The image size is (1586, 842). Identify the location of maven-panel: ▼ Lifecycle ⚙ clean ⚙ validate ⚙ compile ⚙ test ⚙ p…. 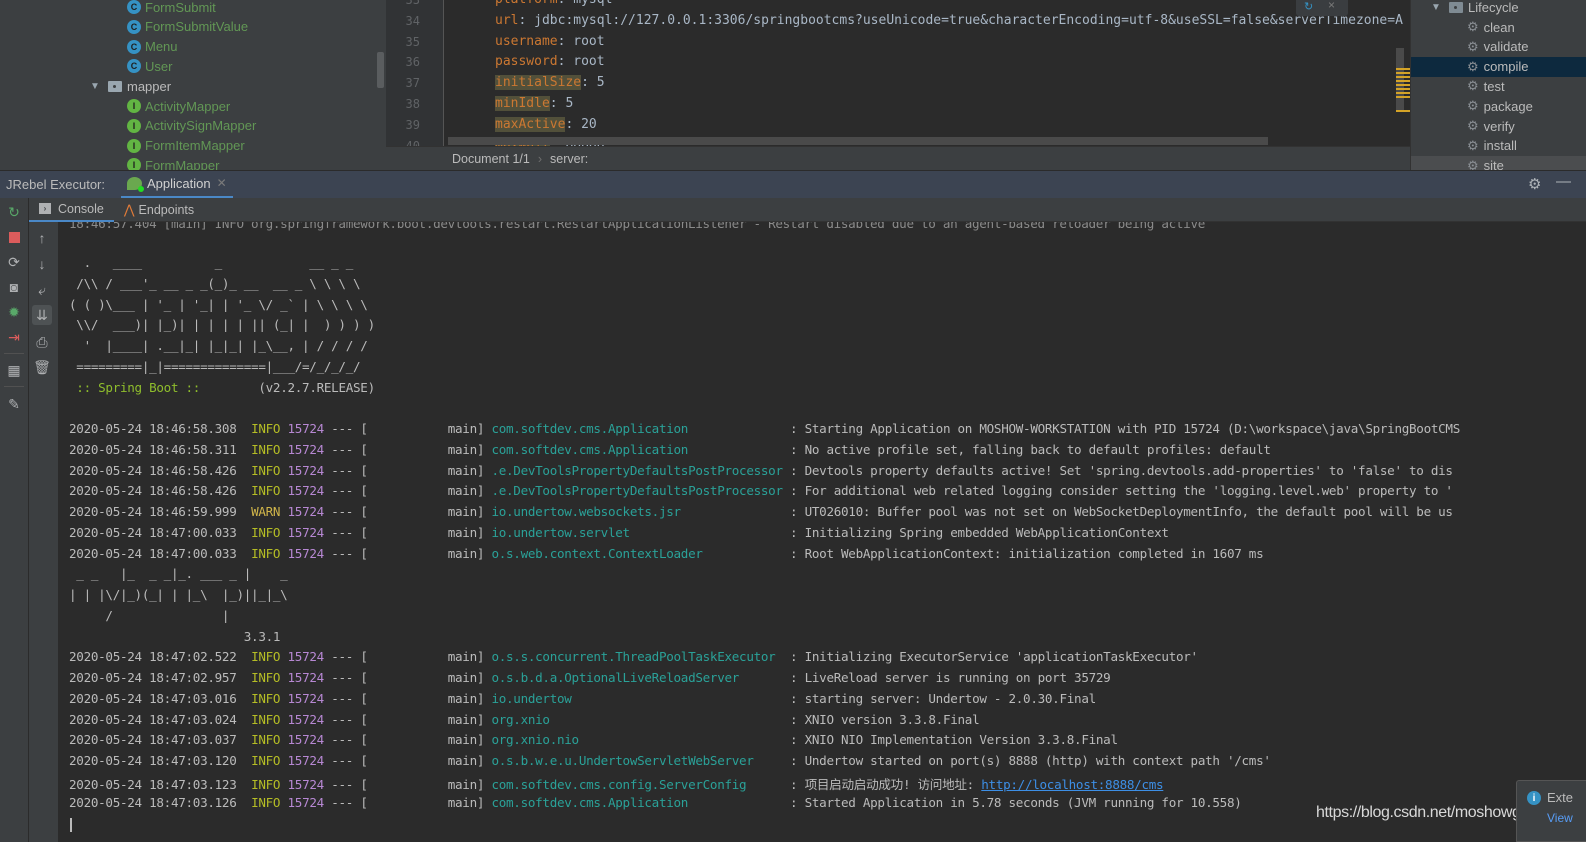
(1498, 85).